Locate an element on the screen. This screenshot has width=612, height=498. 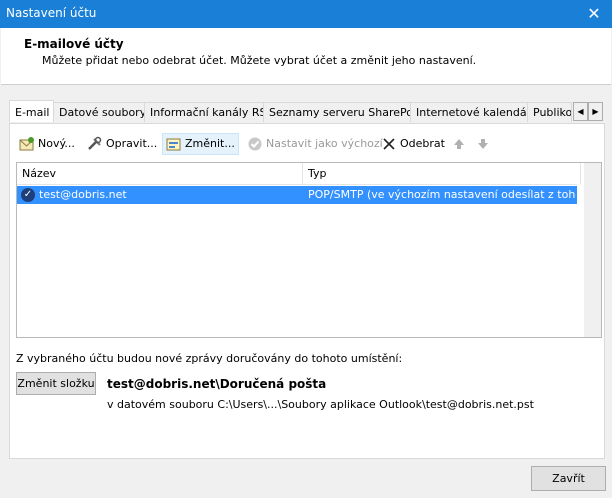
tab-internet-calendars: Internetové kalendáře is located at coordinates (474, 112).